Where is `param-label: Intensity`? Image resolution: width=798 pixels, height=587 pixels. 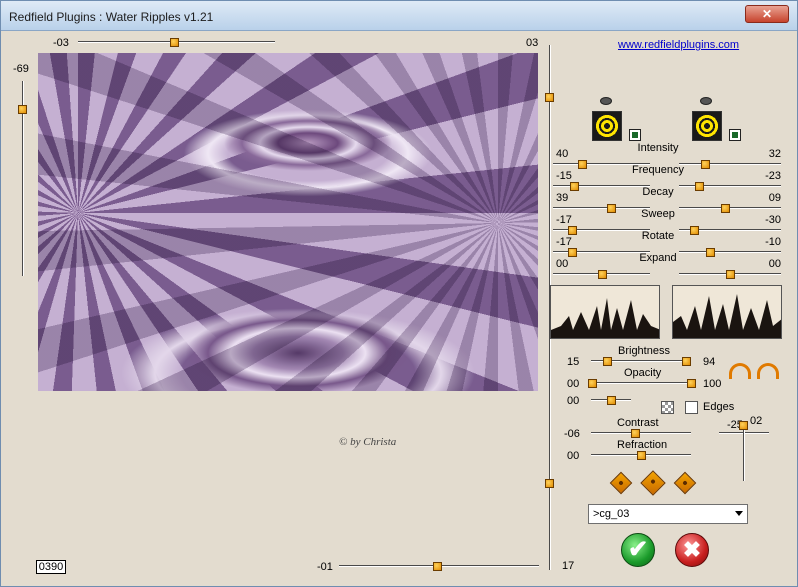
param-label: Intensity is located at coordinates (658, 148).